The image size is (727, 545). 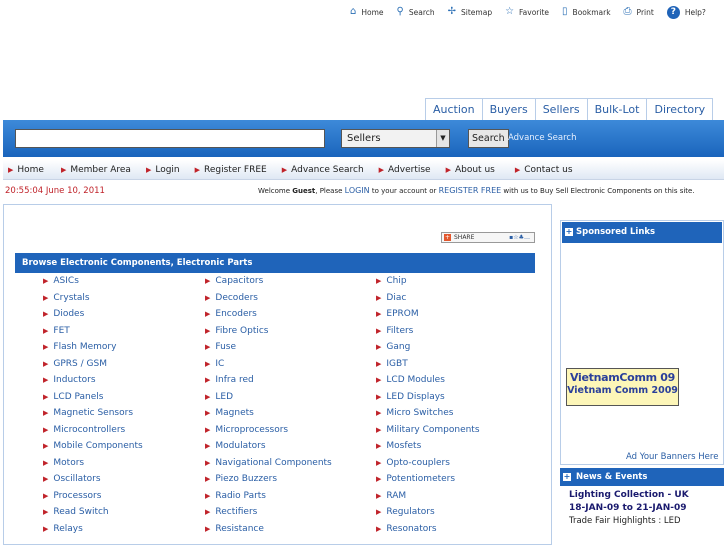 What do you see at coordinates (246, 430) in the screenshot?
I see `category-link: ▶ Microprocessors` at bounding box center [246, 430].